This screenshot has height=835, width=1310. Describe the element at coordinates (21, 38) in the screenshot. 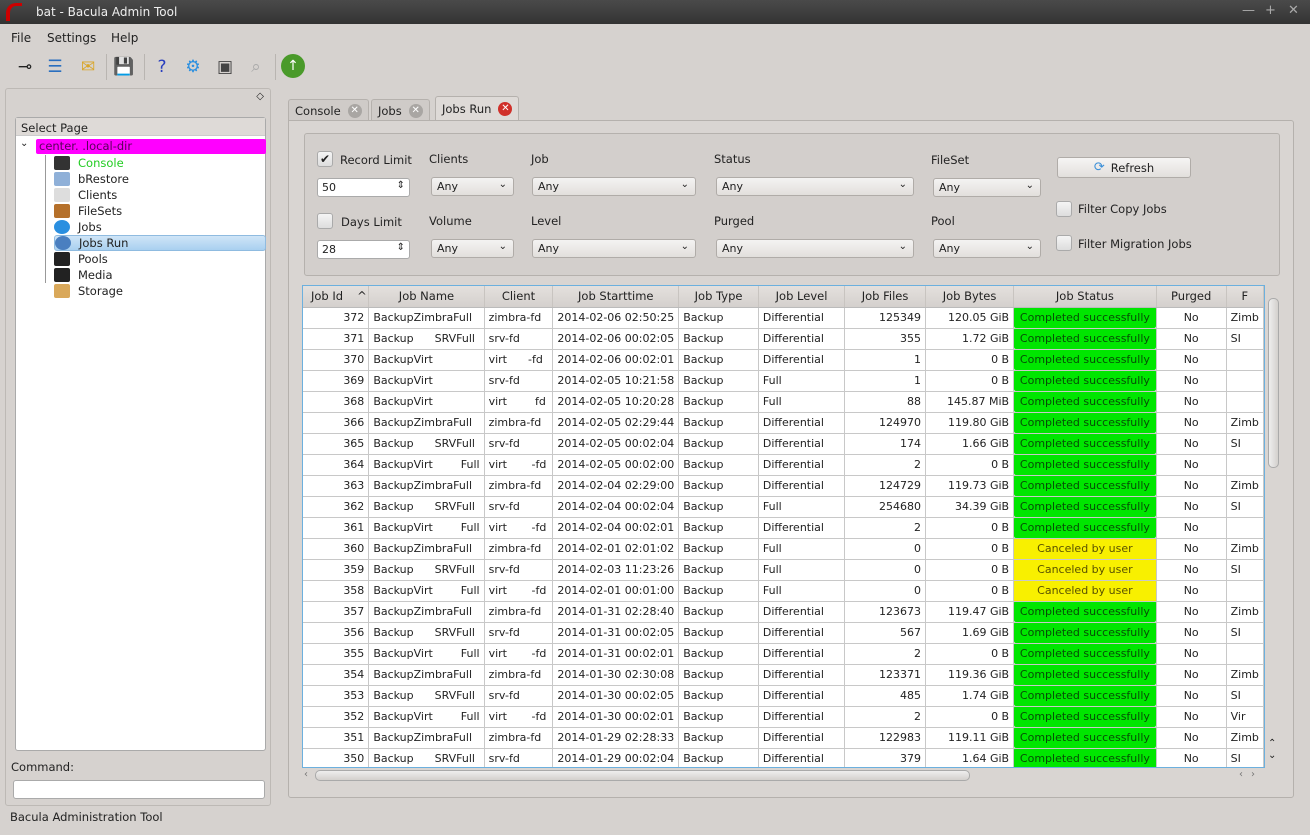

I see `menu-file: File` at that location.